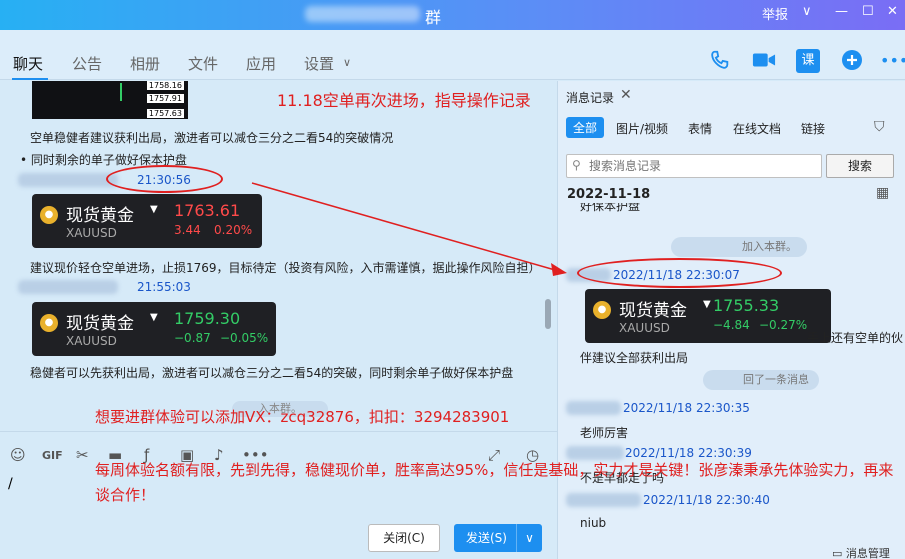 Image resolution: width=905 pixels, height=559 pixels. Describe the element at coordinates (409, 229) in the screenshot. I see `annotation-arrow` at that location.